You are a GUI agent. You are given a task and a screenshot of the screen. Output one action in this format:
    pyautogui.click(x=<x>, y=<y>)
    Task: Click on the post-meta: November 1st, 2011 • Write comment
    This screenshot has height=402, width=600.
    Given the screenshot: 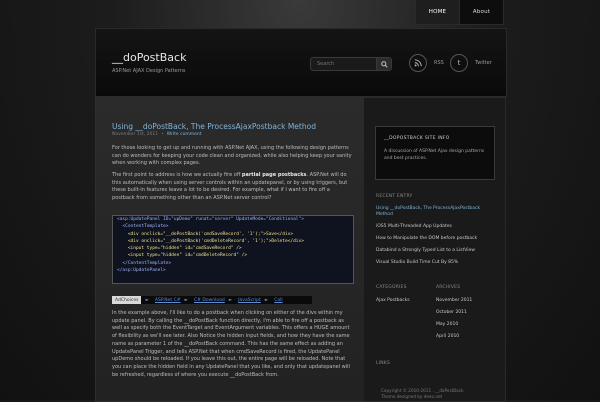 What is the action you would take?
    pyautogui.click(x=156, y=134)
    